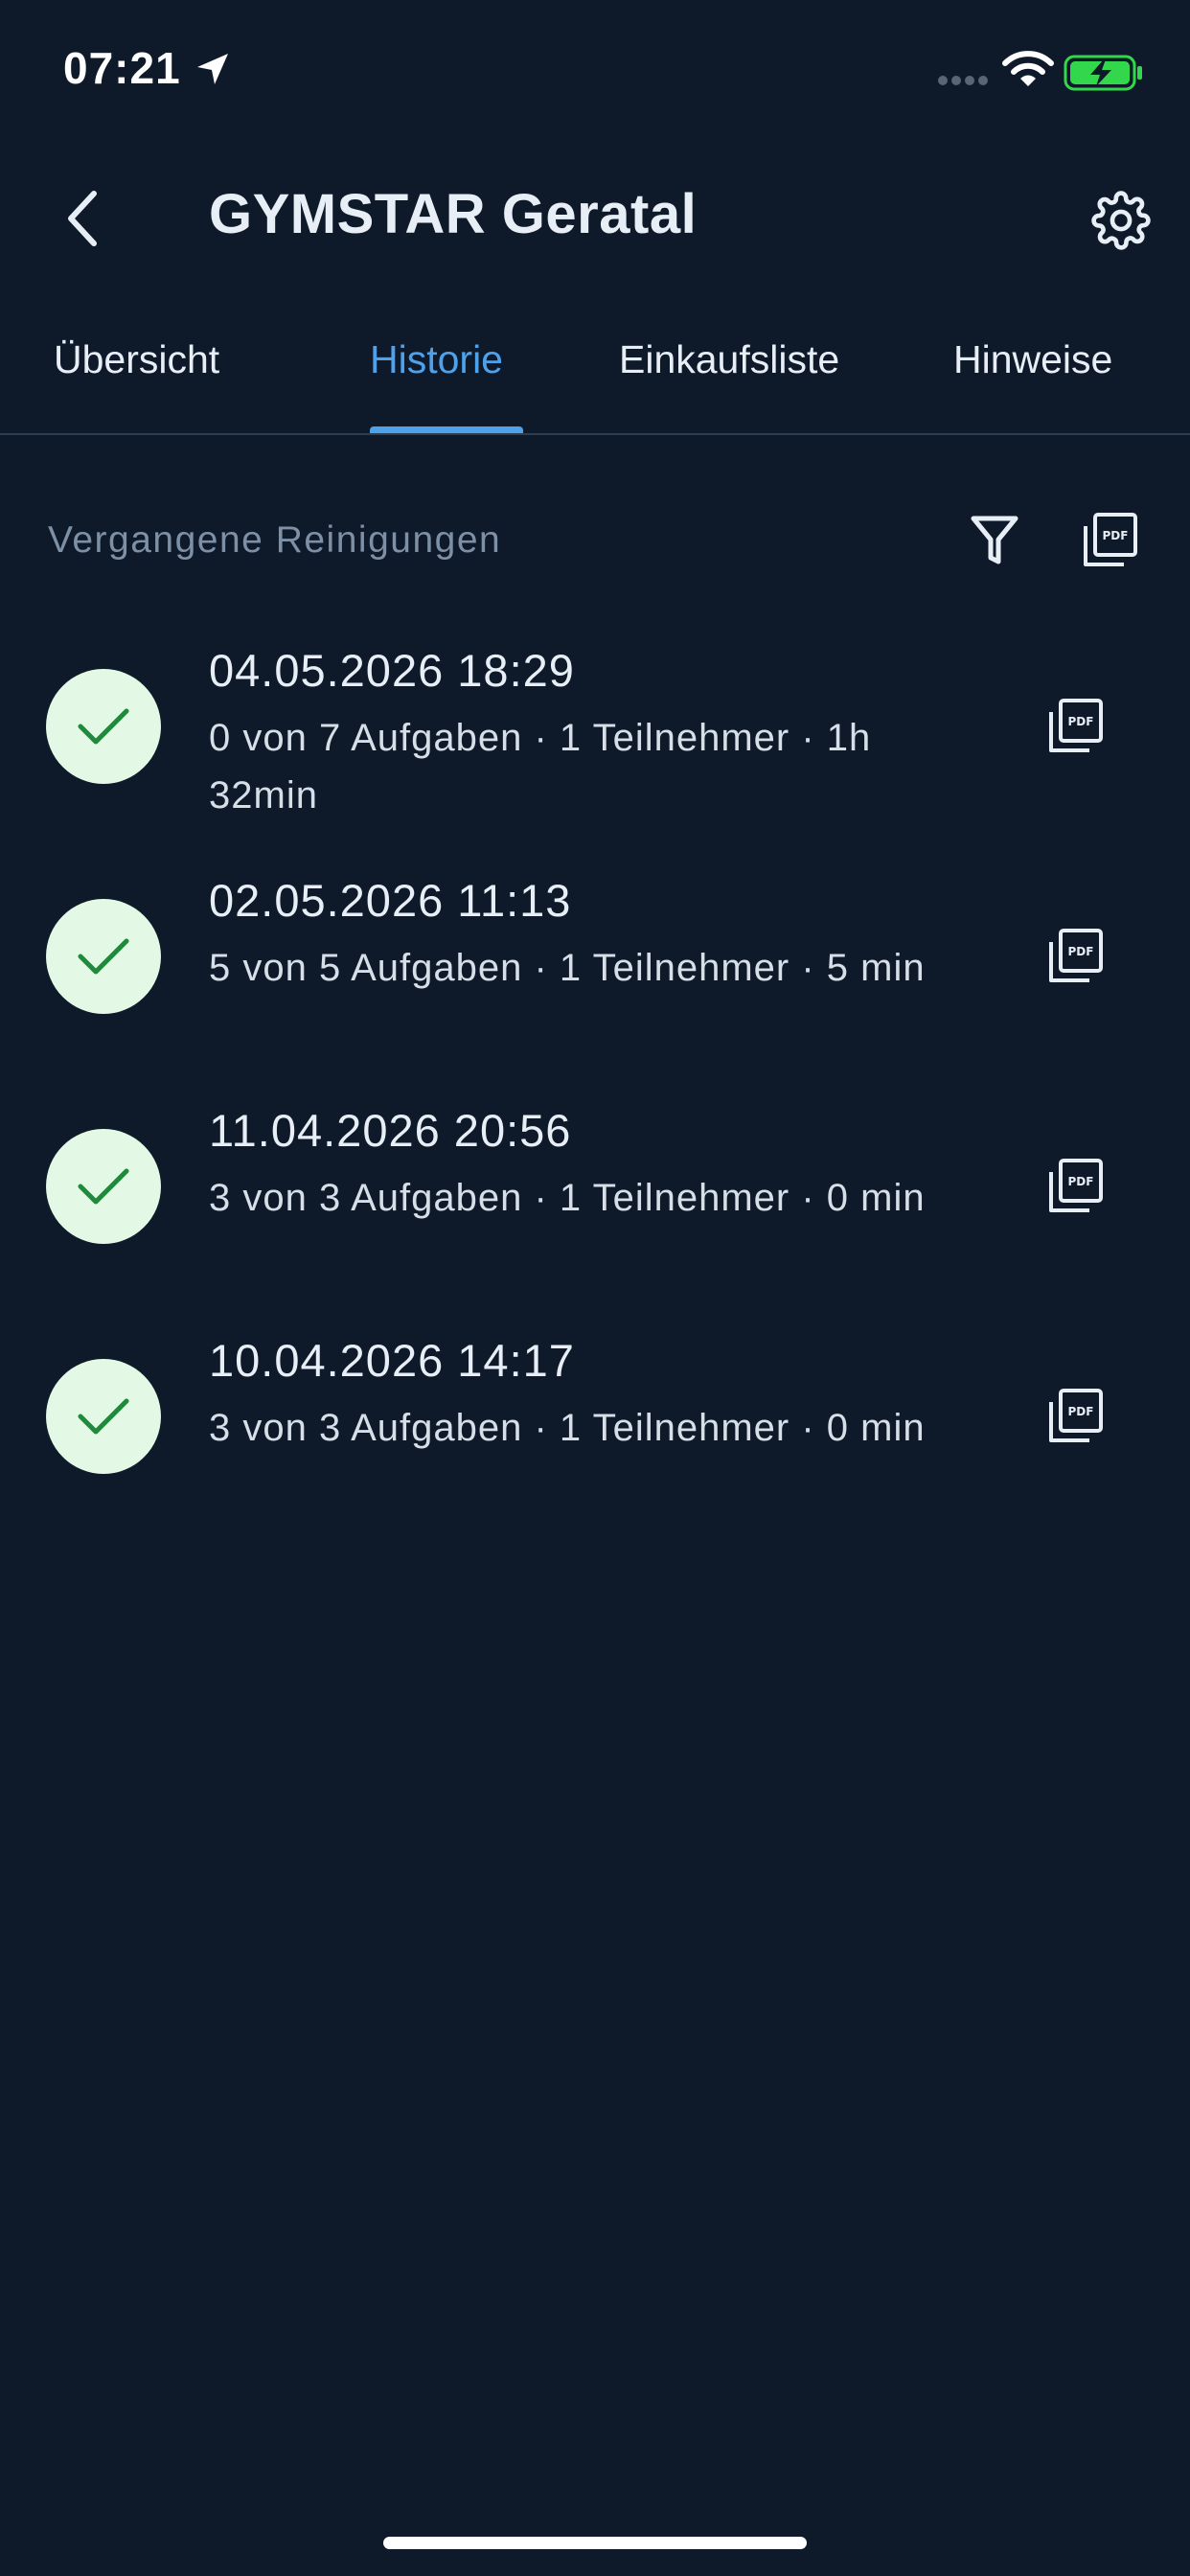  Describe the element at coordinates (453, 214) in the screenshot. I see `page-title: GYMSTAR Geratal` at that location.